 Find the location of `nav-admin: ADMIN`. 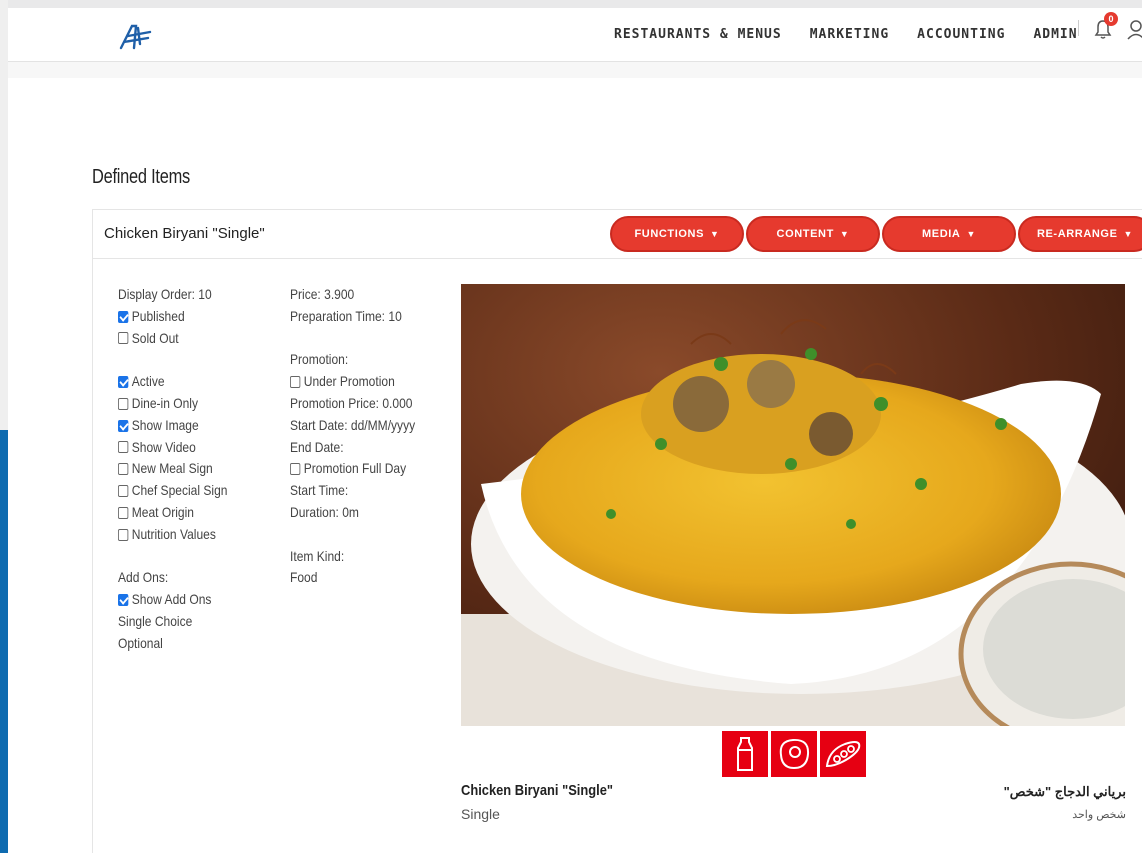

nav-admin: ADMIN is located at coordinates (1055, 34).